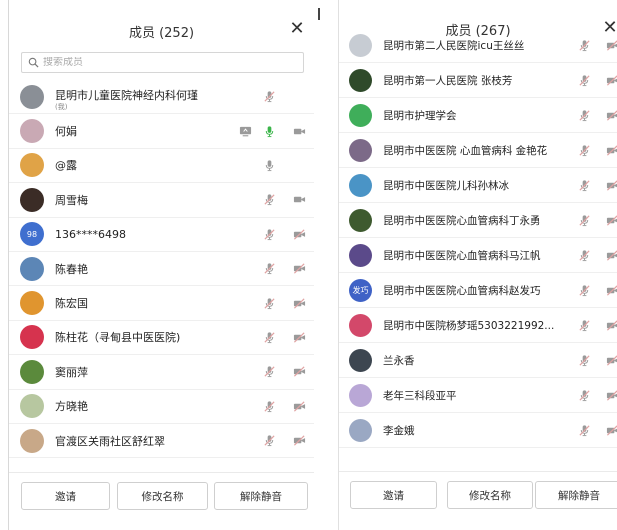 The image size is (617, 530). Describe the element at coordinates (399, 430) in the screenshot. I see `member-name: 李金娥` at that location.